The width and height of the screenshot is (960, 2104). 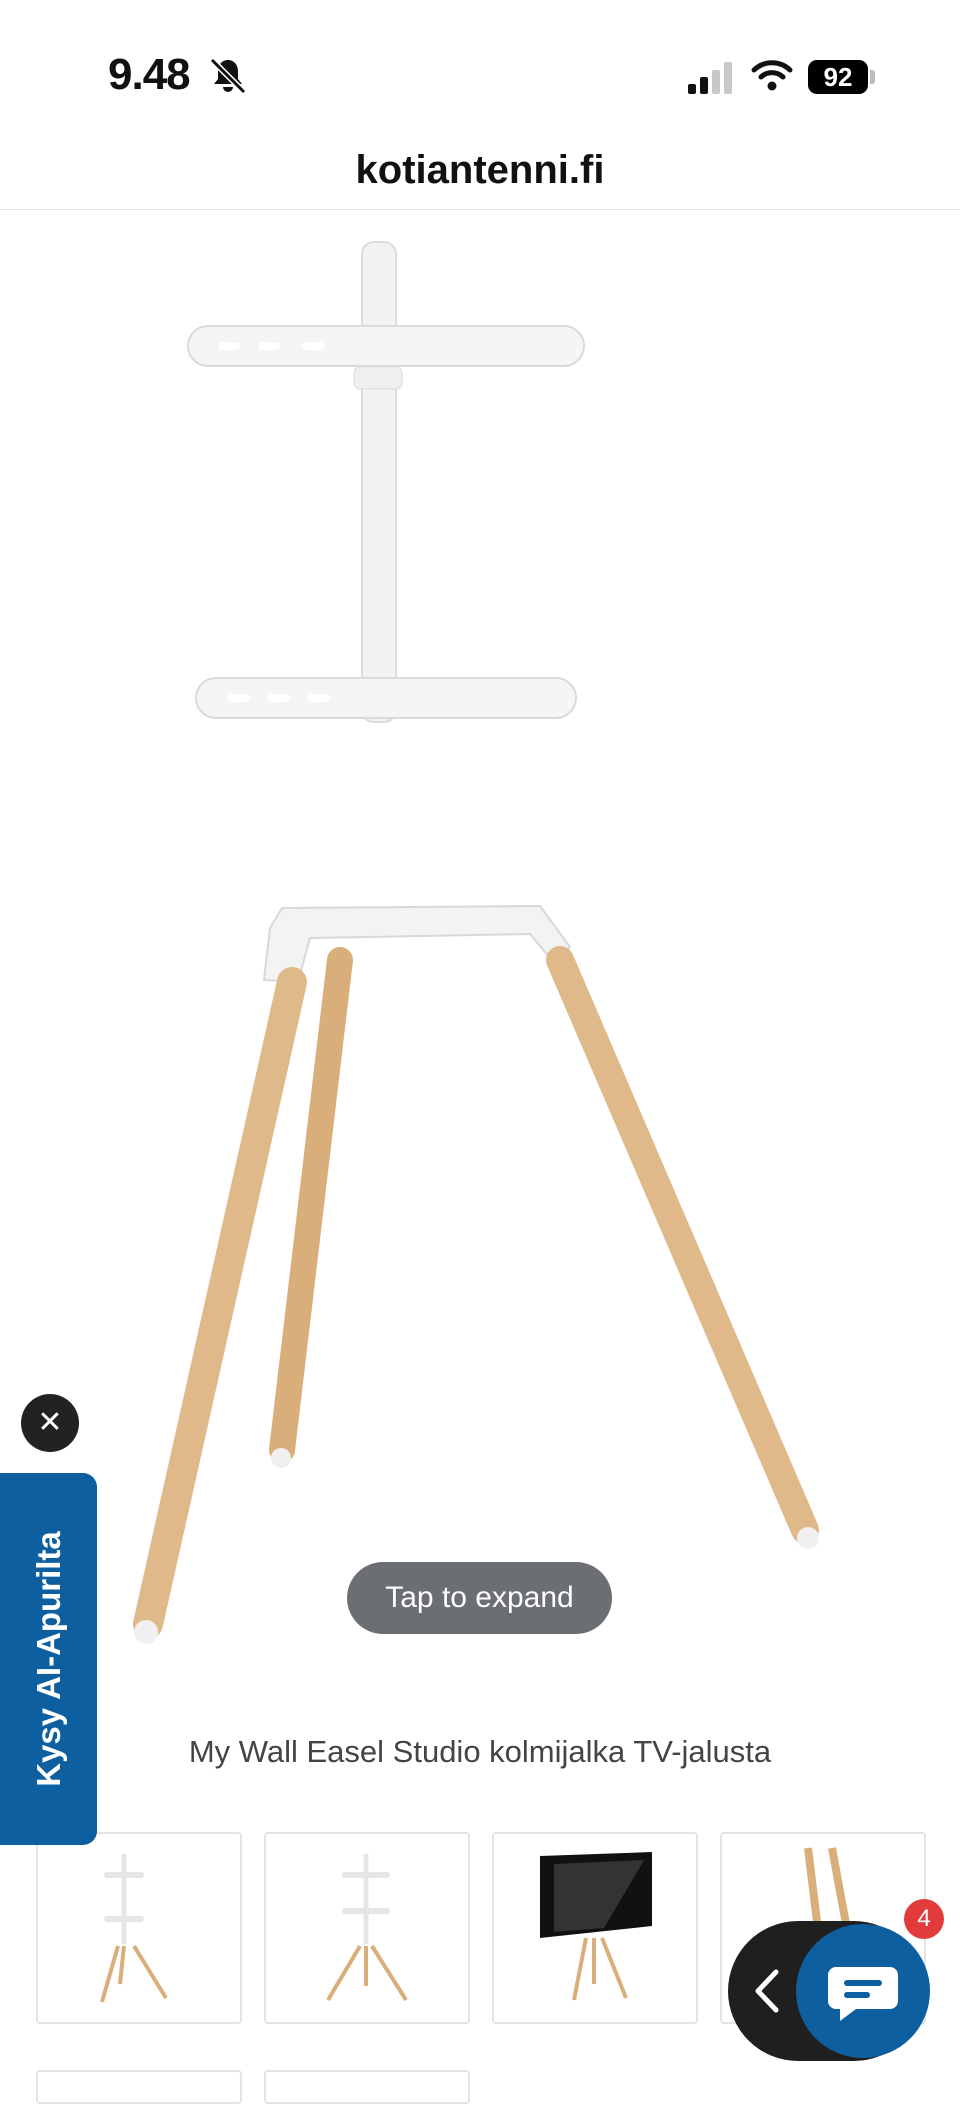 I want to click on status-time: 9.48, so click(x=149, y=74).